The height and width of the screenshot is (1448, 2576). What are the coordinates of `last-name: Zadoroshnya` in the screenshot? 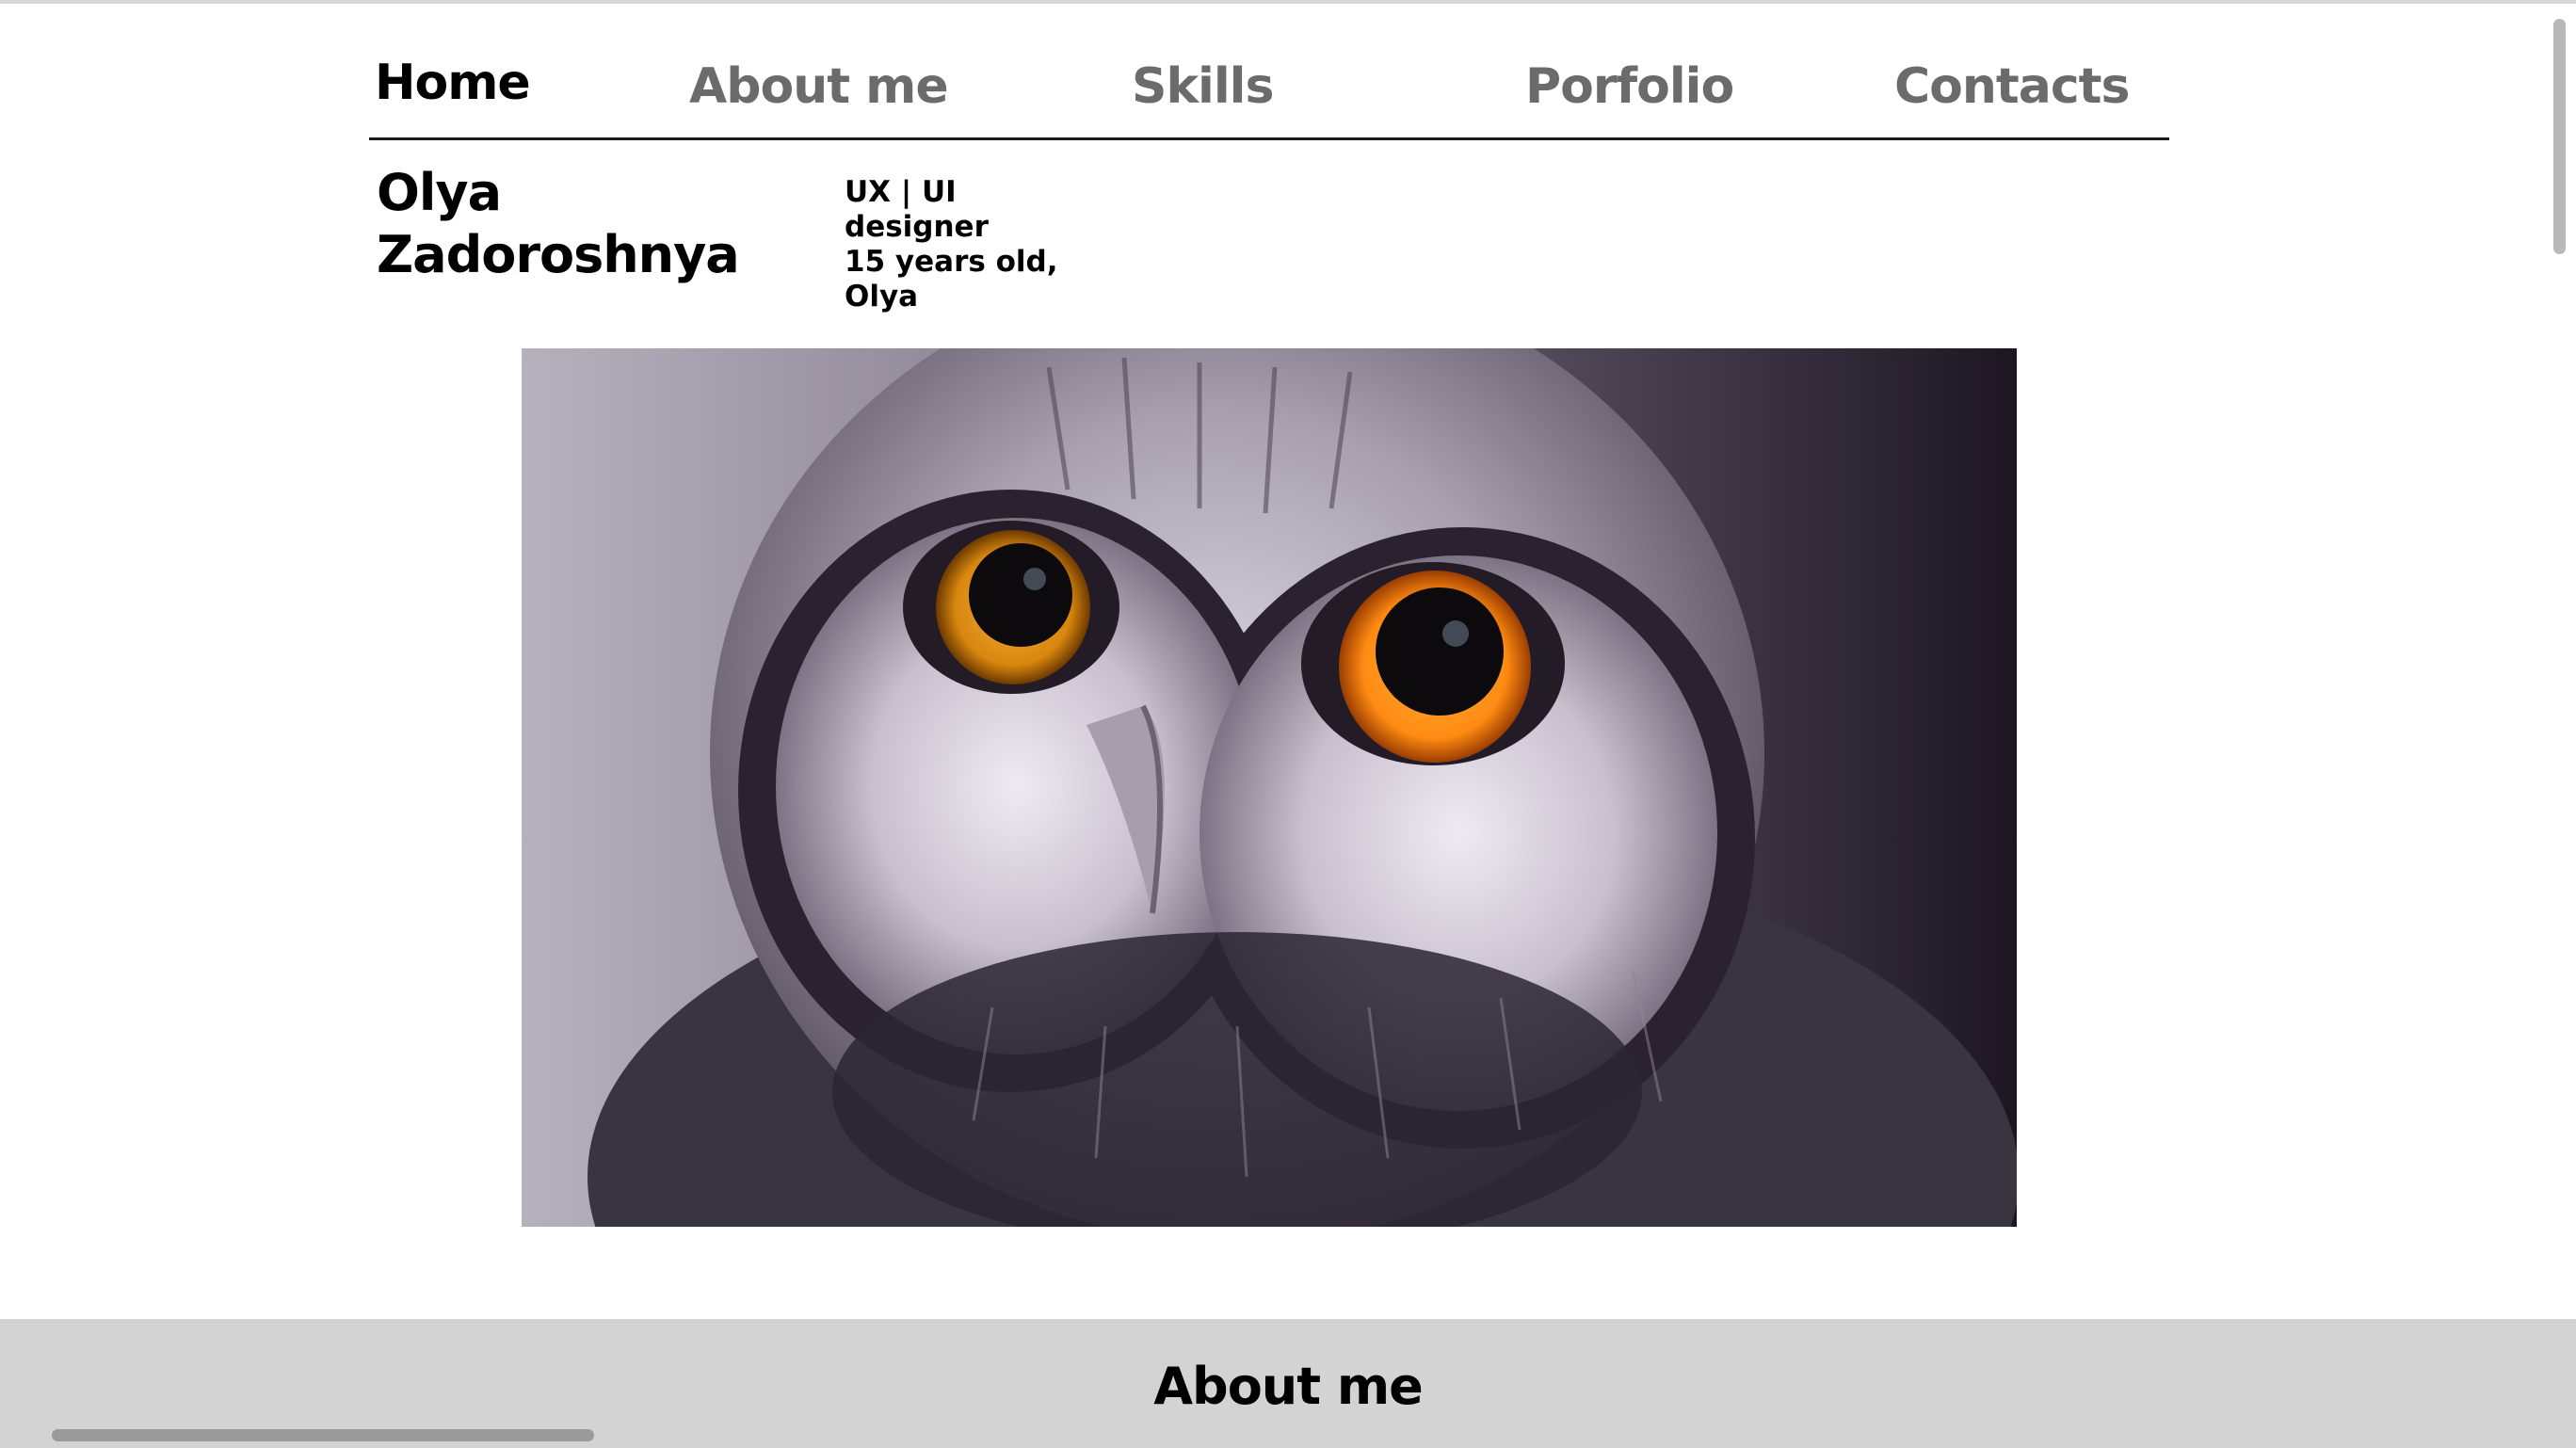 It's located at (558, 255).